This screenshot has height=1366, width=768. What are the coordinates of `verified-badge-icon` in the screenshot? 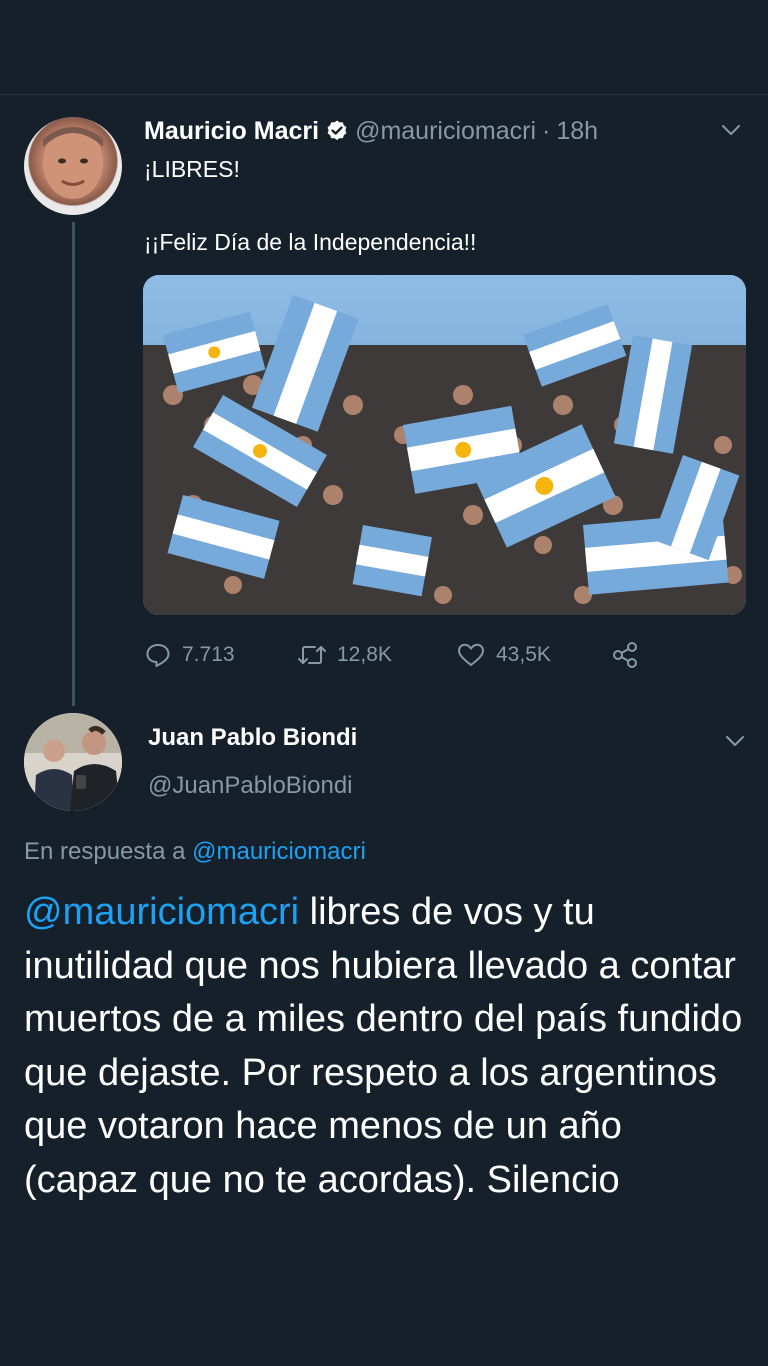 It's located at (337, 131).